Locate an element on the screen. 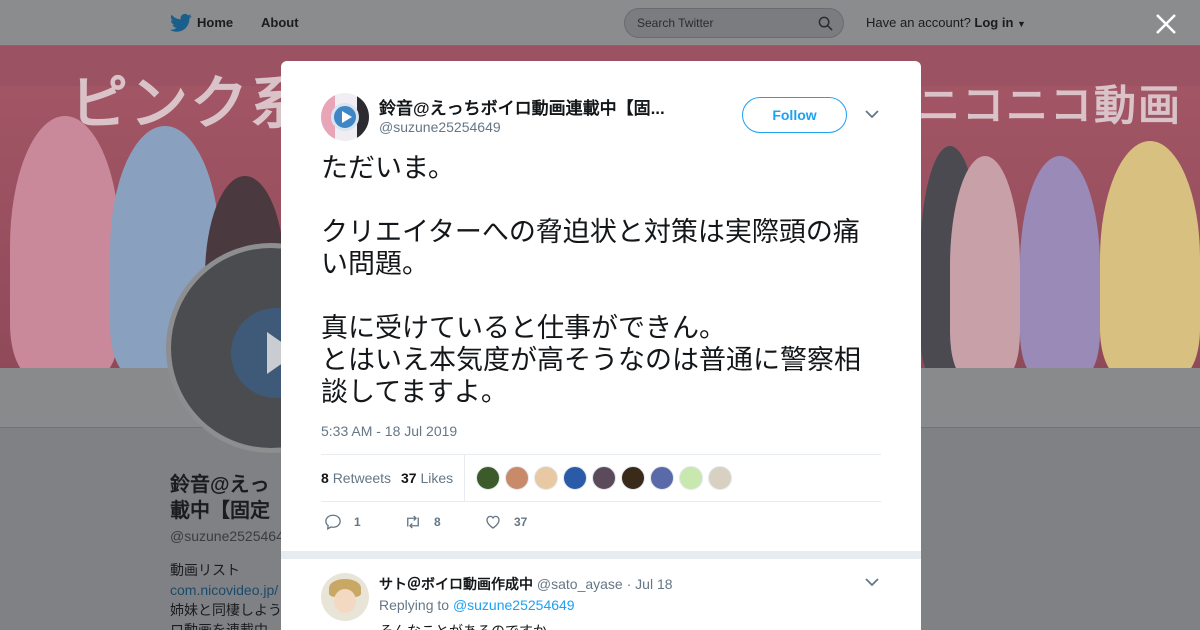 This screenshot has height=630, width=1200. tweet-stats: 8 Retweets 37 Likes is located at coordinates (601, 478).